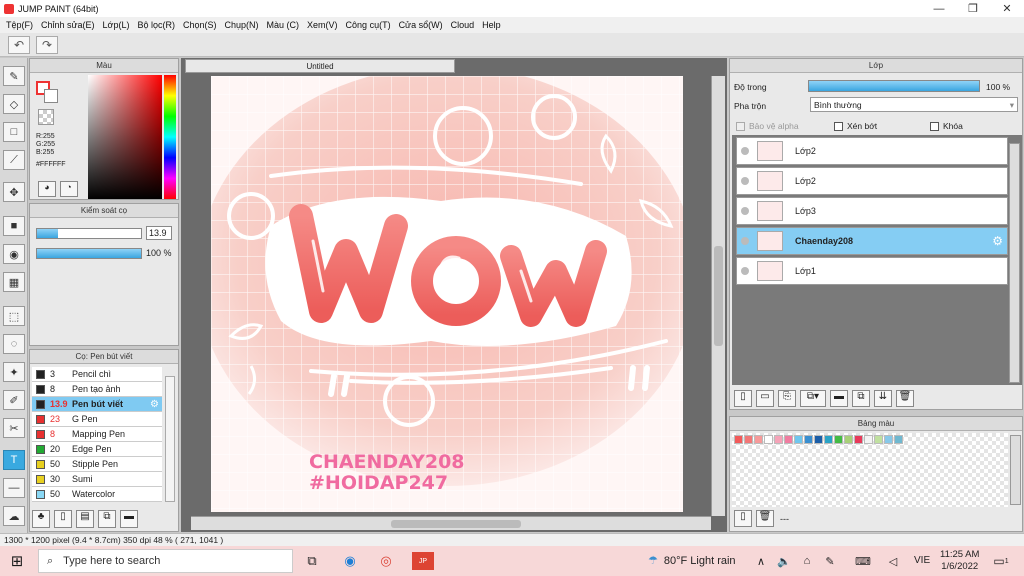  I want to click on brush-folder-icon: ▬, so click(129, 519).